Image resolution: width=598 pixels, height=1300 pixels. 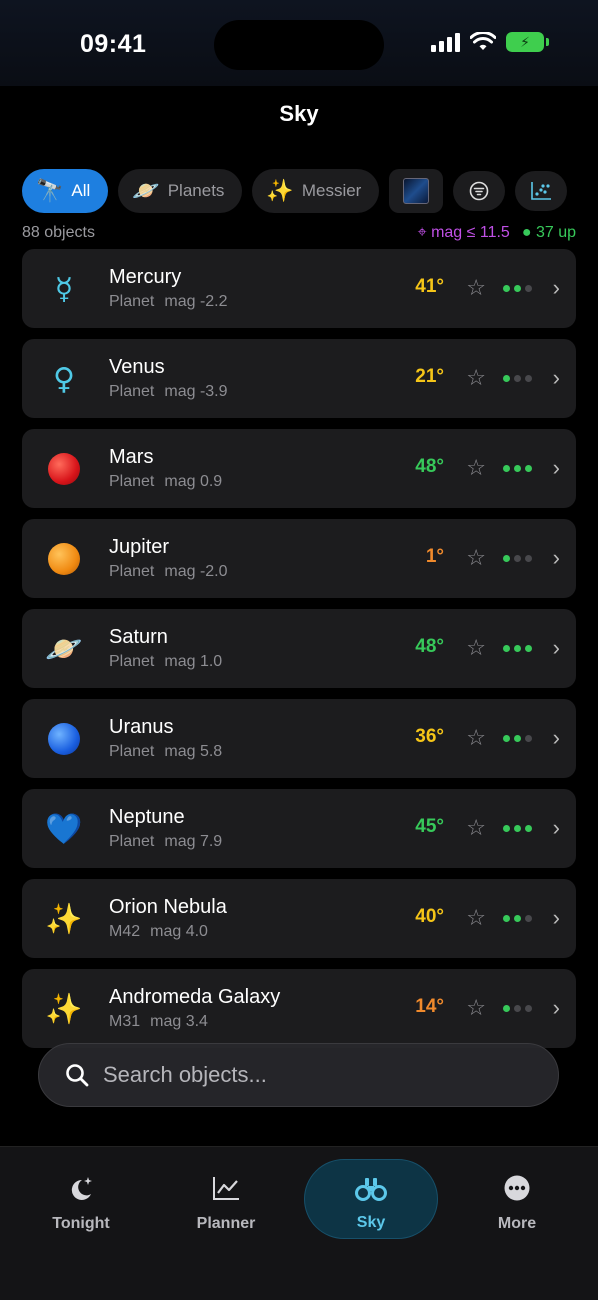 What do you see at coordinates (193, 481) in the screenshot?
I see `object-magnitude: mag 0.9` at bounding box center [193, 481].